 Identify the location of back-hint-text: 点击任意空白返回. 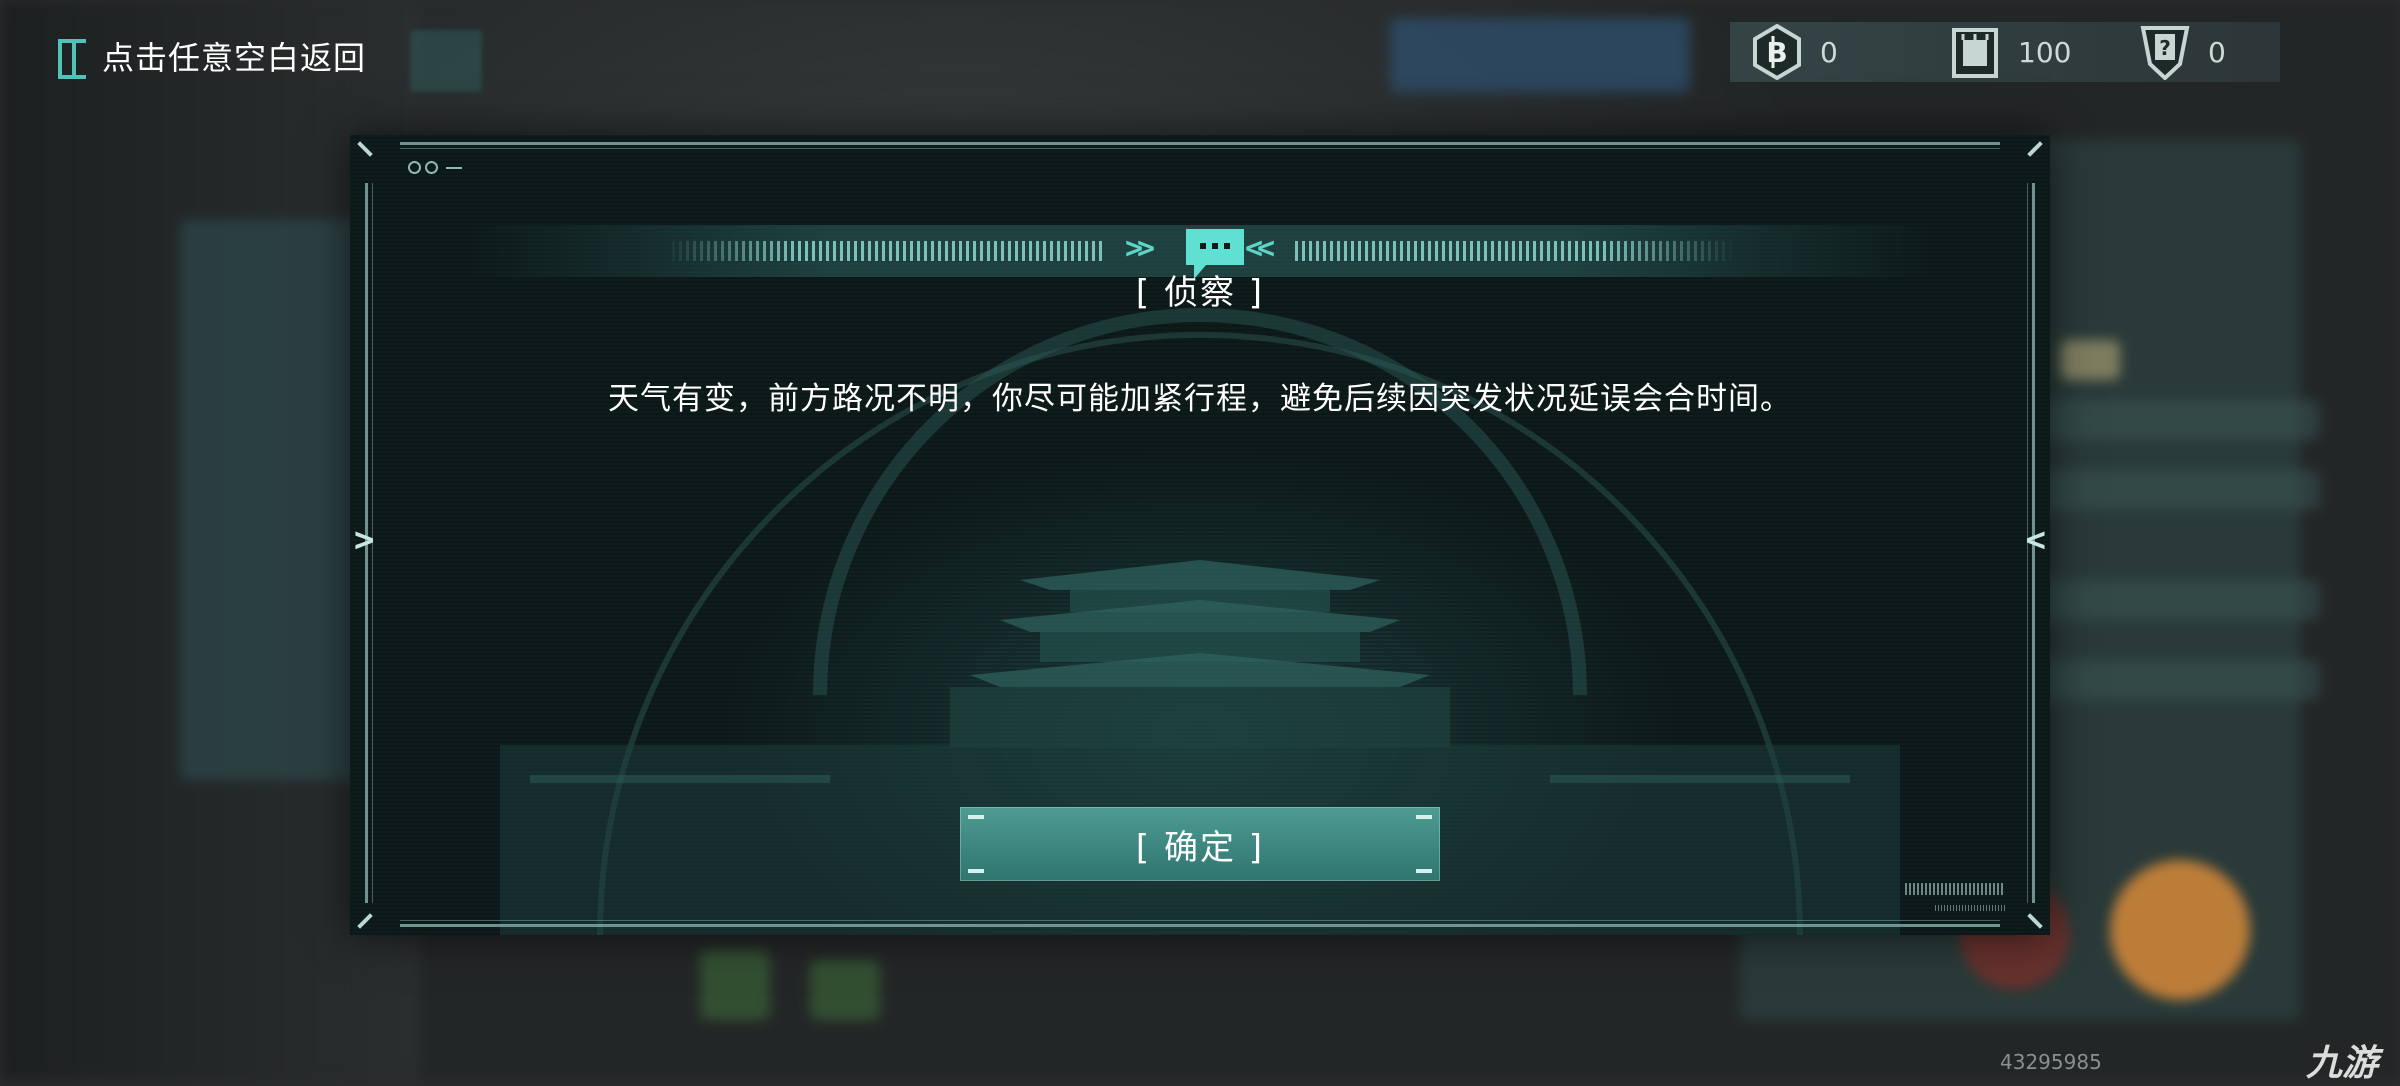
(234, 58).